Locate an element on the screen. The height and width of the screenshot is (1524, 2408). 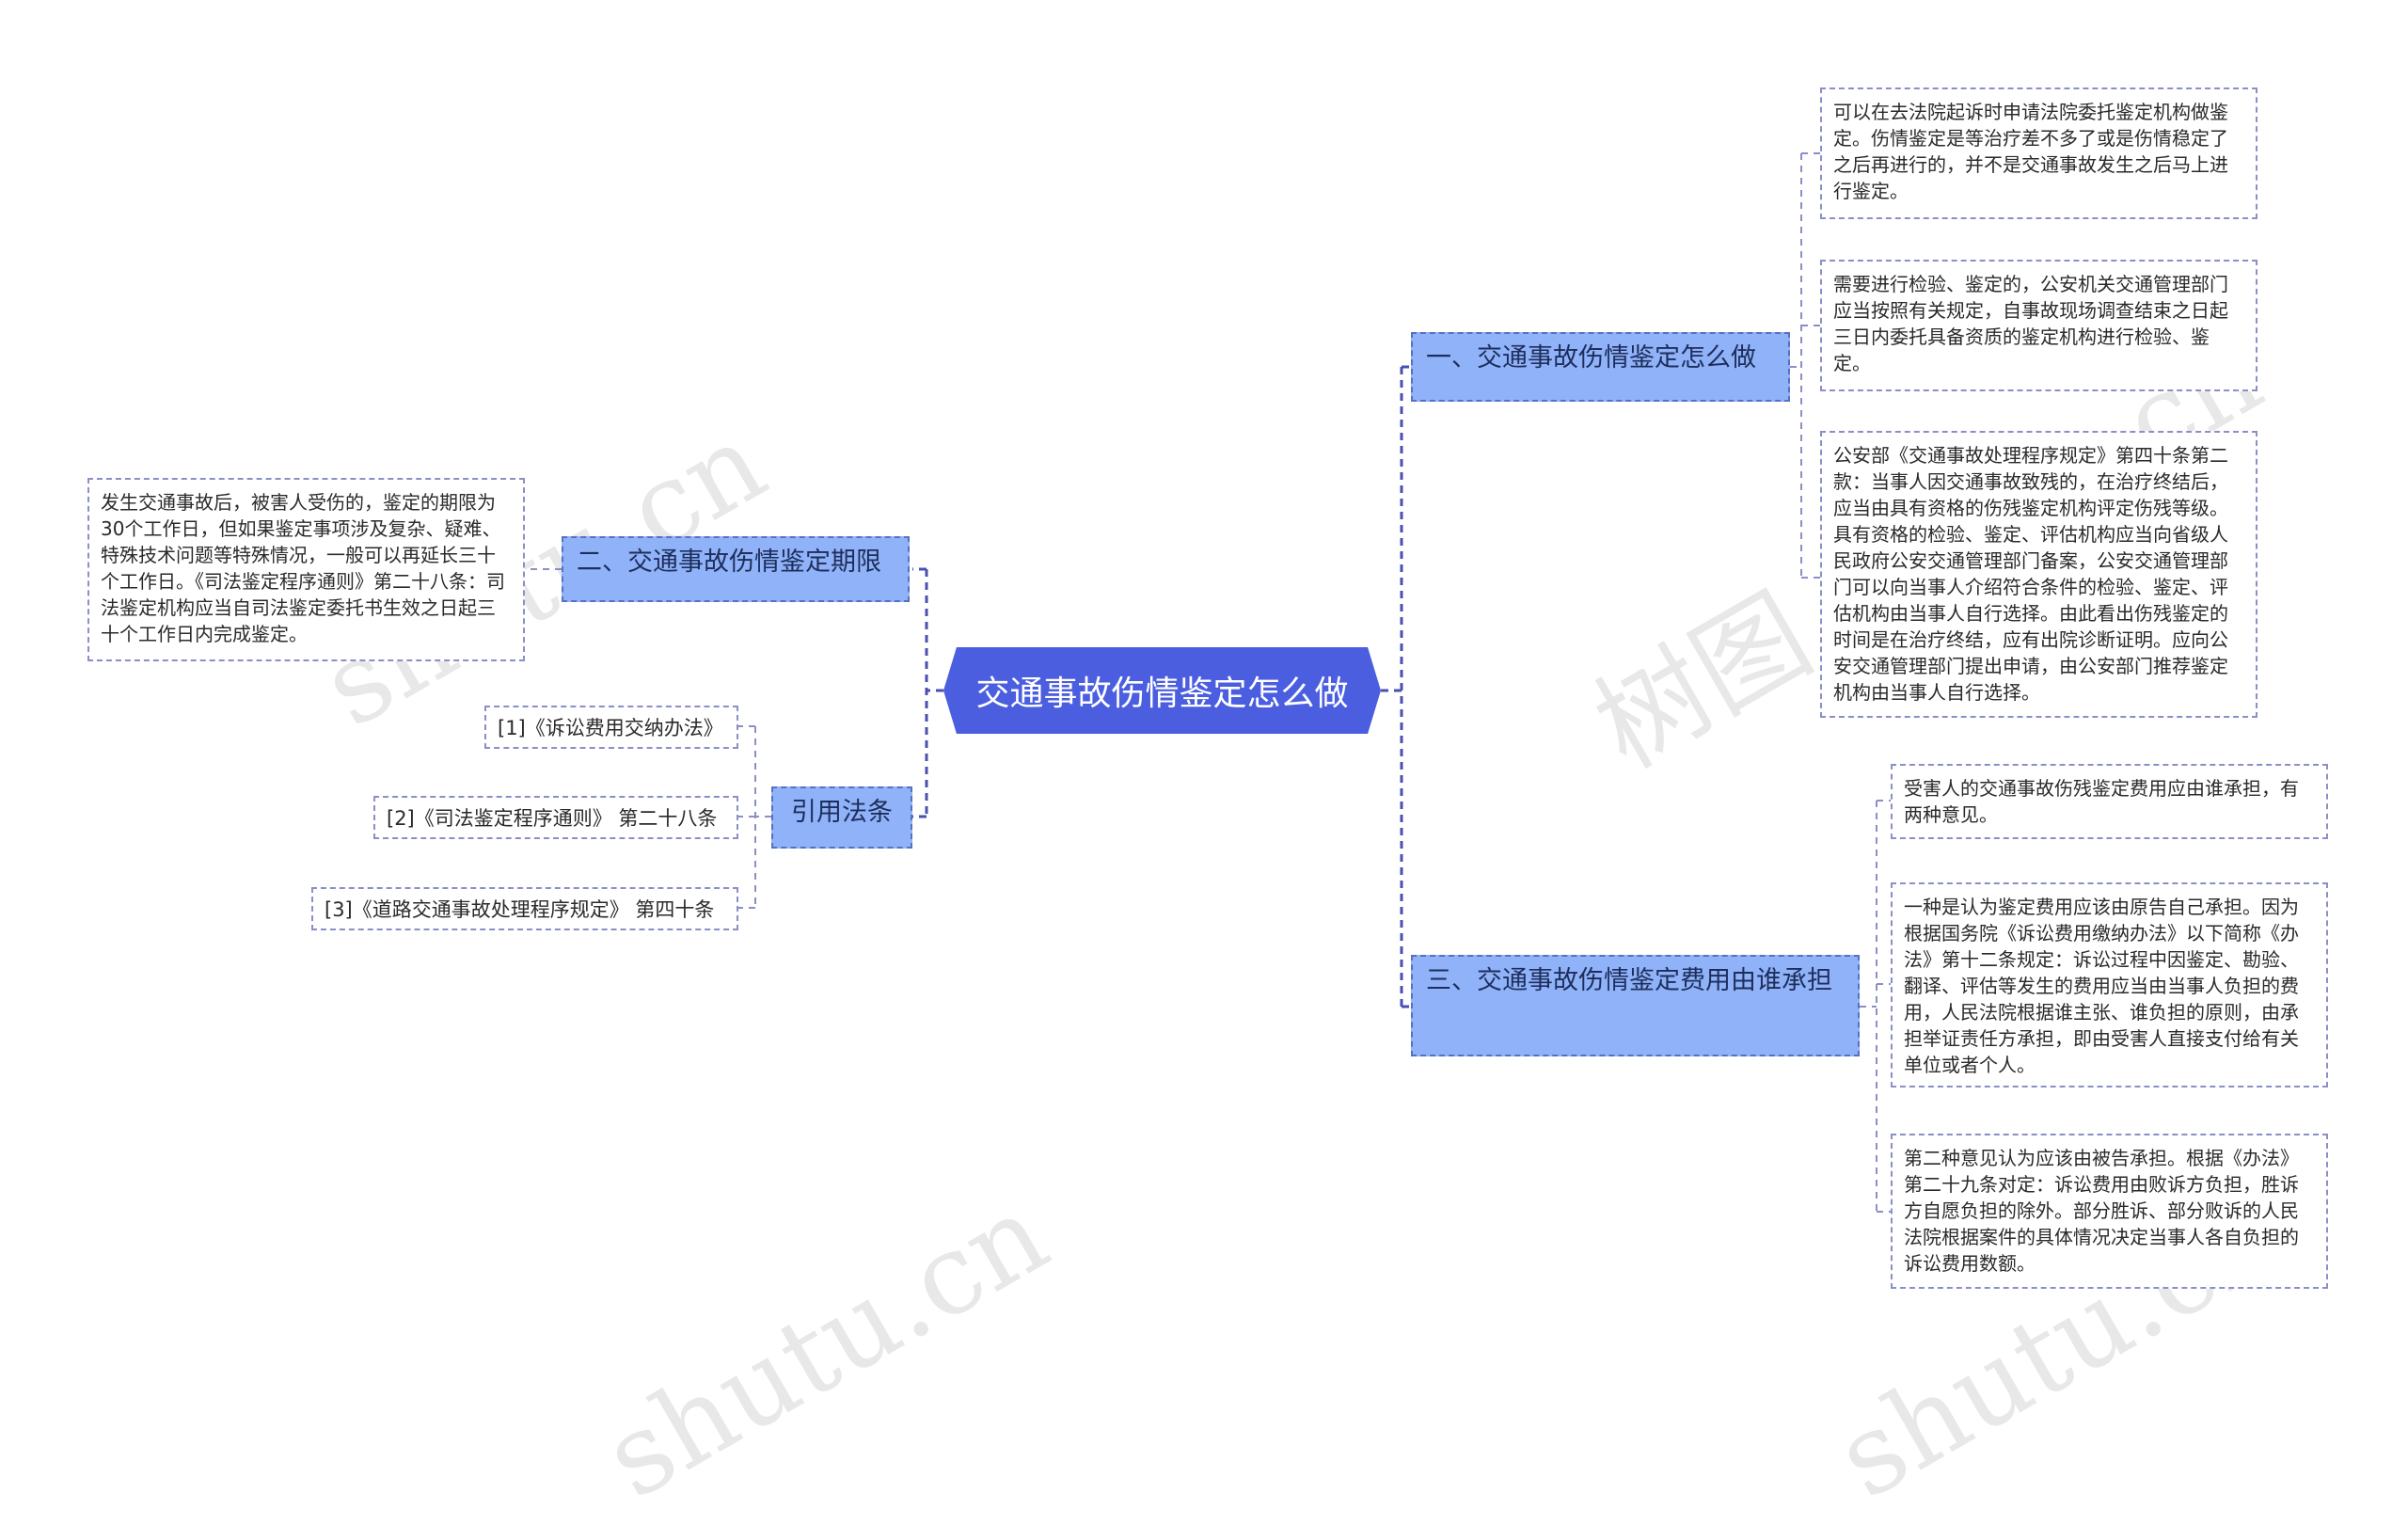
branch-node-identification-method: 一、交通事故伤情鉴定怎么做 is located at coordinates (1601, 367).